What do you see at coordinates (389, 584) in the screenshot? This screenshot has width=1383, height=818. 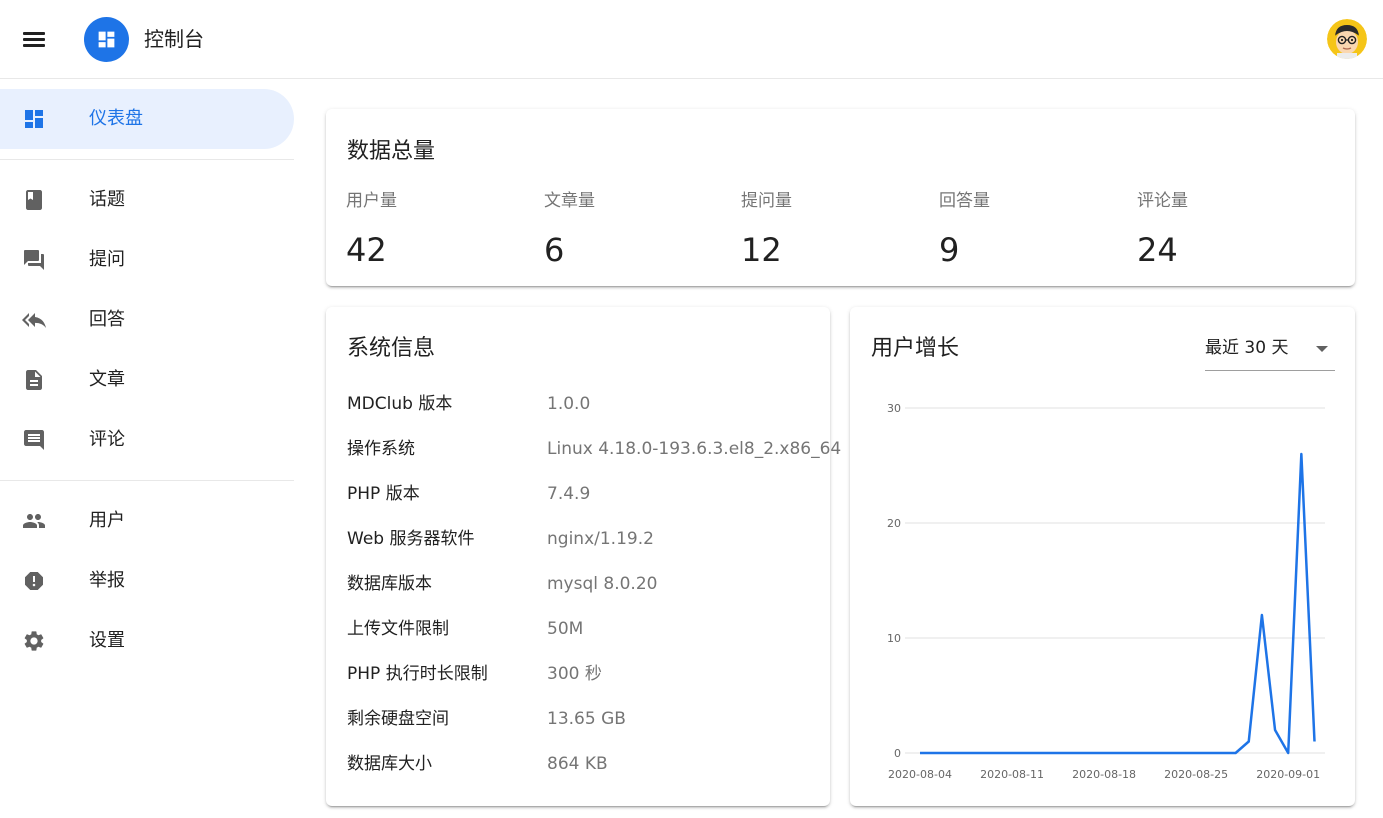 I see `info-key: 数据库版本` at bounding box center [389, 584].